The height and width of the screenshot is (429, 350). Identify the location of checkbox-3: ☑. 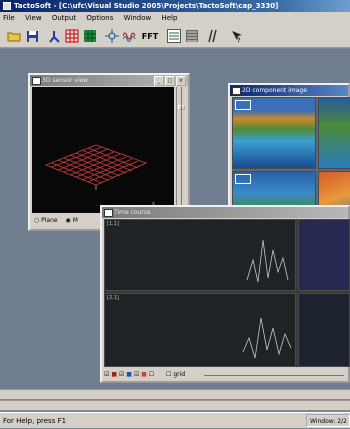
(136, 374).